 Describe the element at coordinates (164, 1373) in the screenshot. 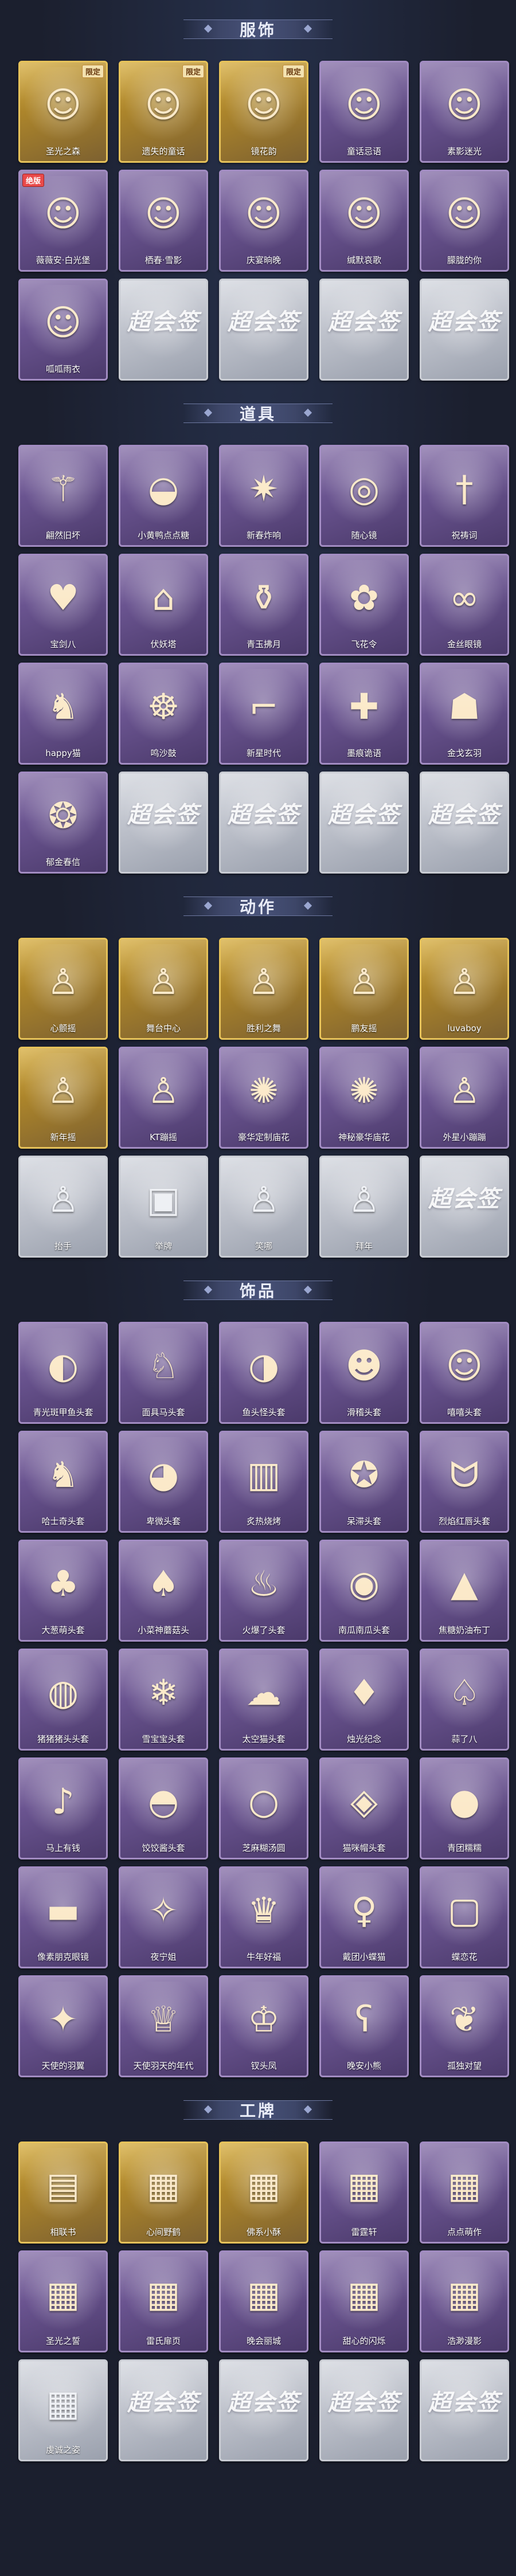

I see `item-card: ♘ 面具马头套` at that location.